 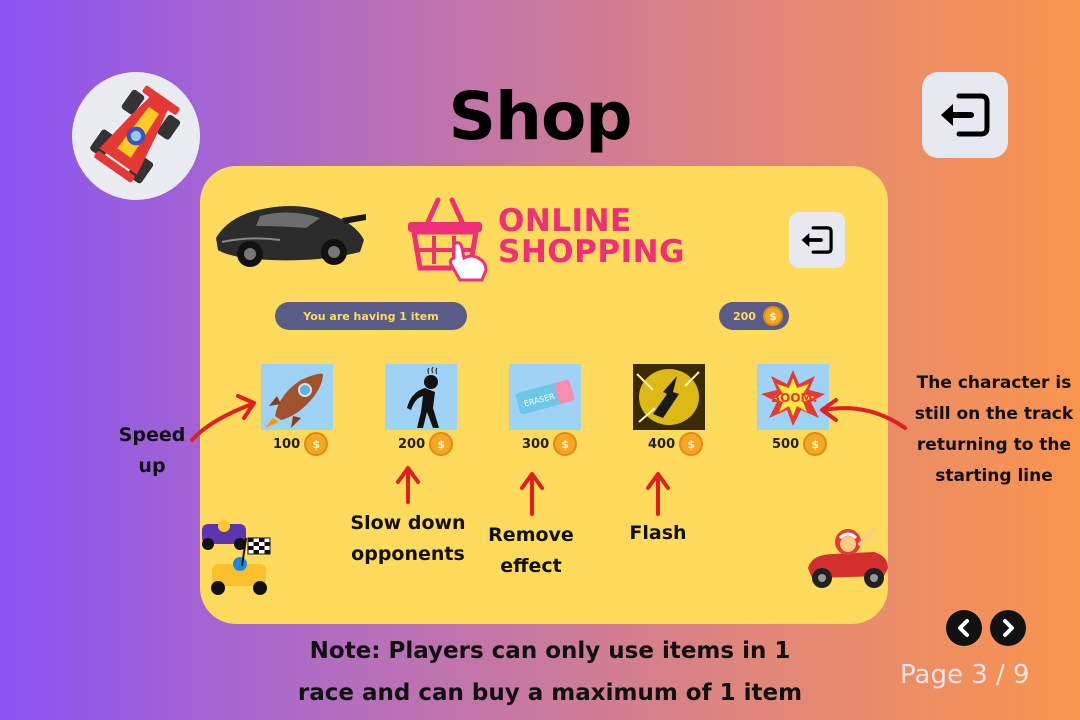 I want to click on label-line: effect, so click(x=531, y=566).